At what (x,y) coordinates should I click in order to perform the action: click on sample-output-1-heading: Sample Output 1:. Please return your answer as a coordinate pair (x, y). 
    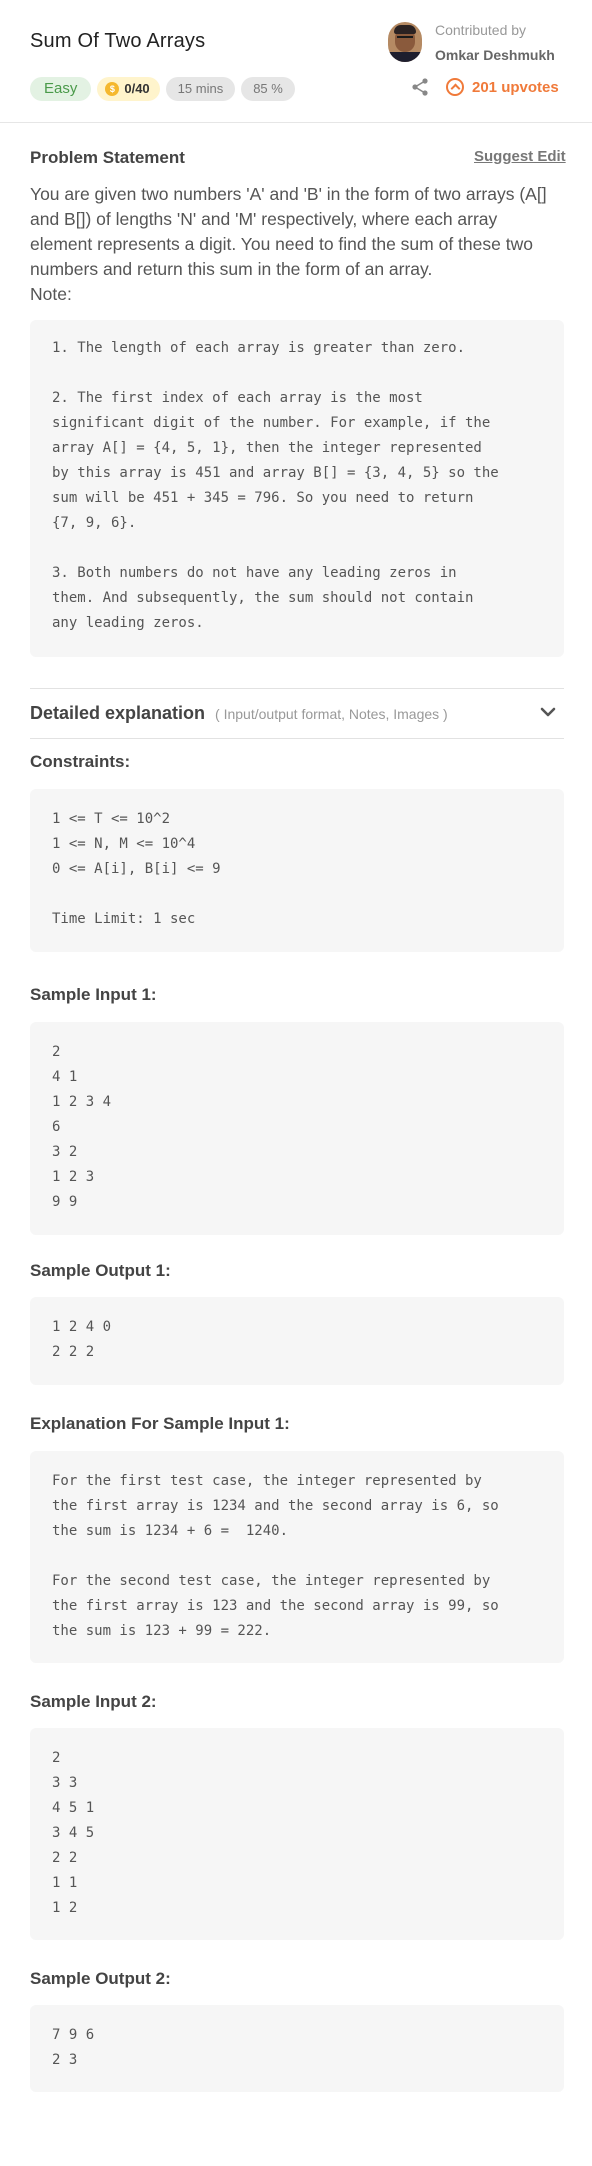
    Looking at the image, I should click on (100, 1270).